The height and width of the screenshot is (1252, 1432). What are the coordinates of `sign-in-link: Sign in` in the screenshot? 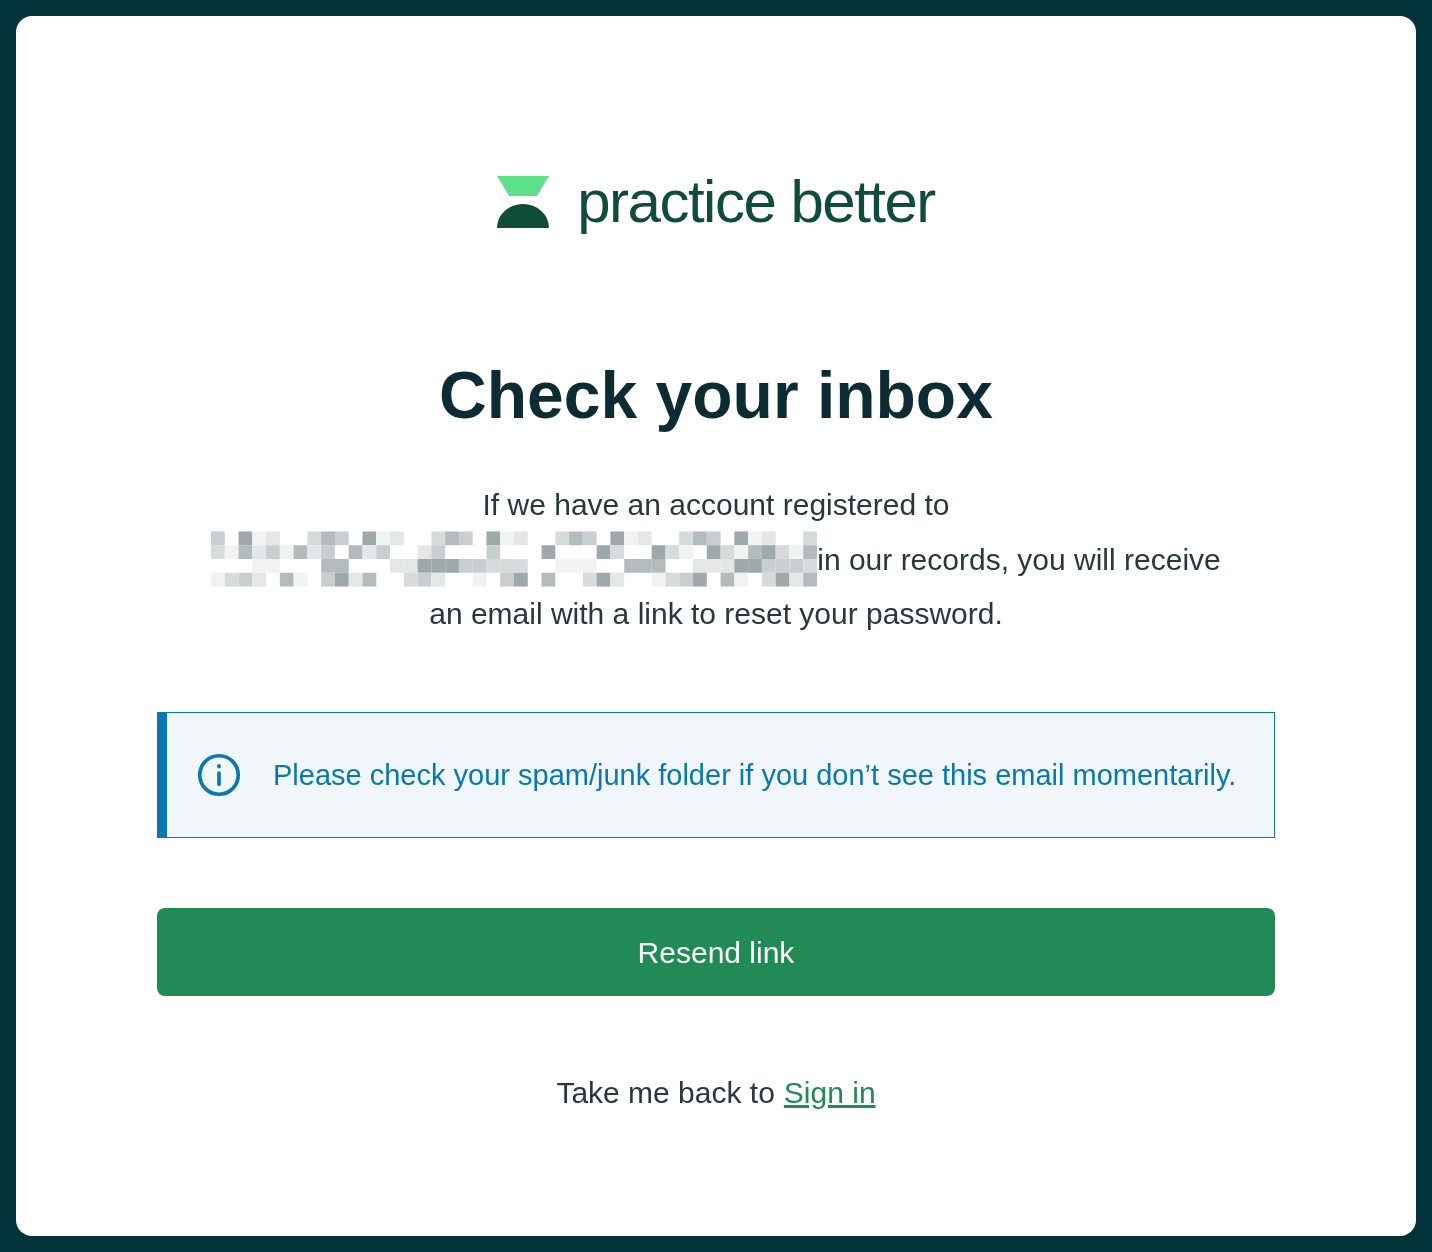 It's located at (829, 1092).